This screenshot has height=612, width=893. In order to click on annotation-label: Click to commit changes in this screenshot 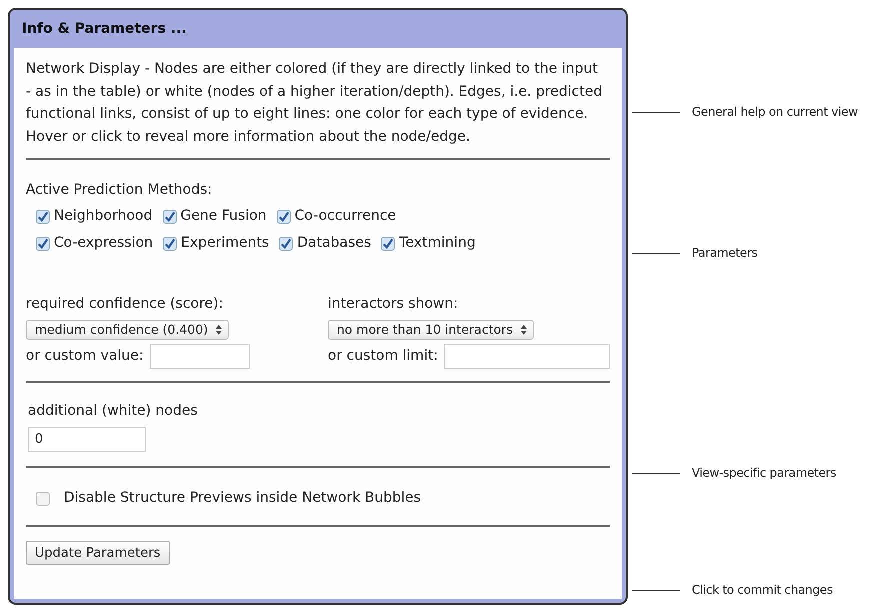, I will do `click(762, 590)`.